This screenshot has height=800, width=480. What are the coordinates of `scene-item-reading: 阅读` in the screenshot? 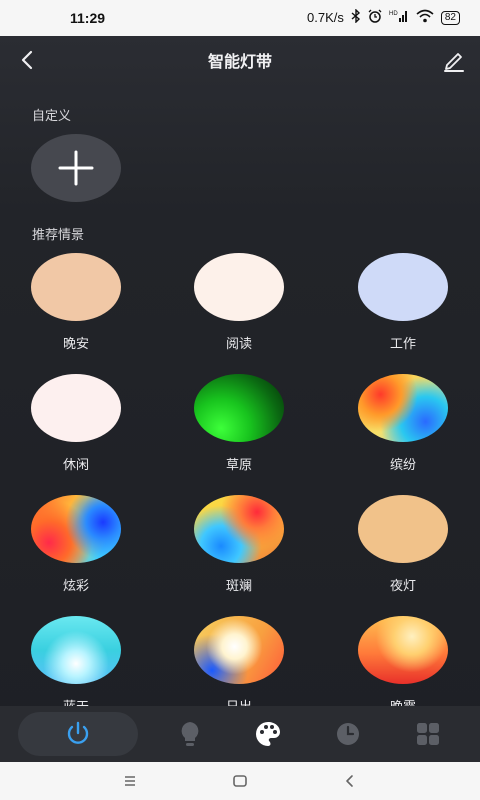 It's located at (239, 308).